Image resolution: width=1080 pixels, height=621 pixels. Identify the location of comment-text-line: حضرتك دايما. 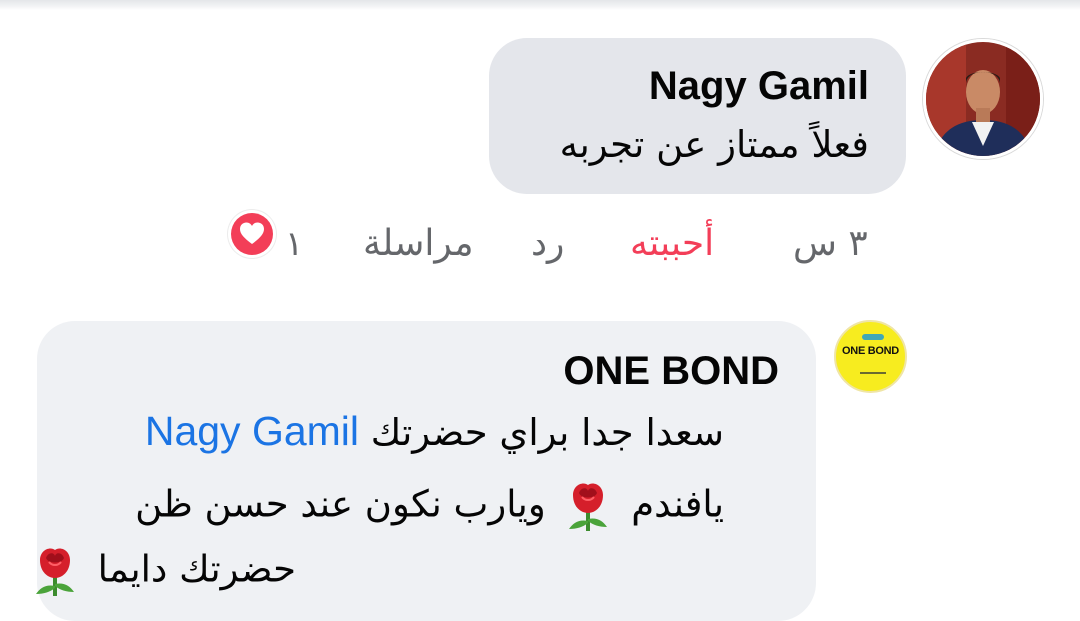
(160, 571).